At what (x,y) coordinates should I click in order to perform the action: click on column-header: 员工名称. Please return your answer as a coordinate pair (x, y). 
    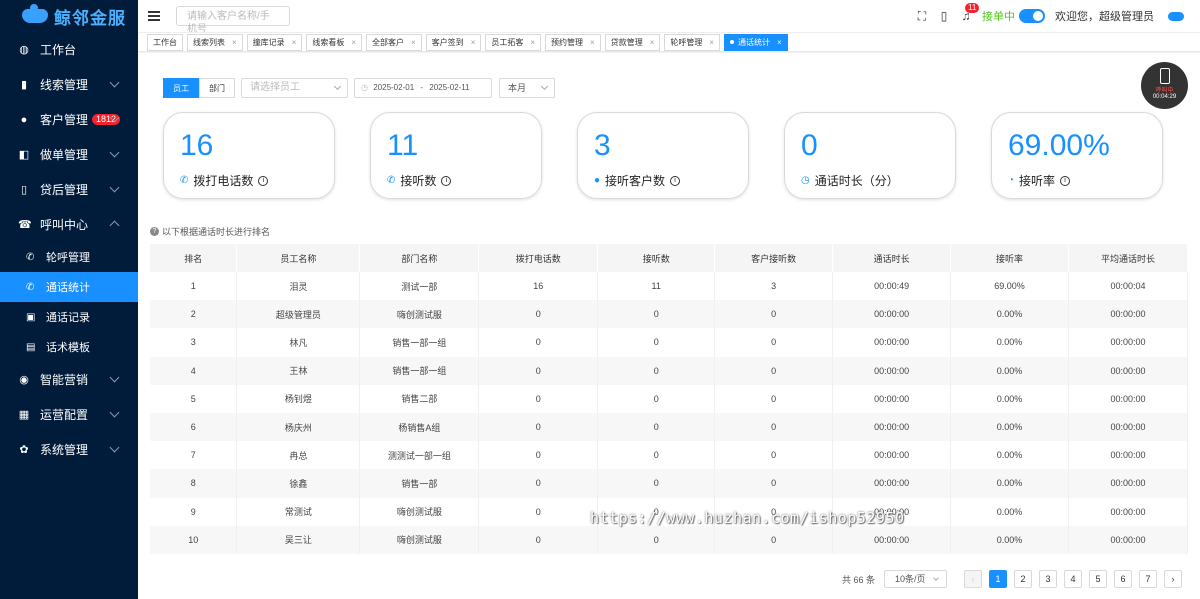
    Looking at the image, I should click on (298, 258).